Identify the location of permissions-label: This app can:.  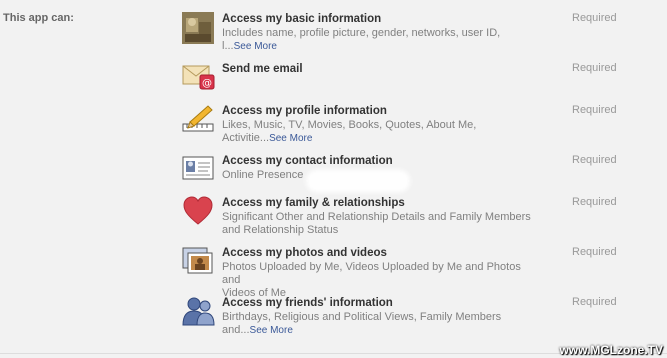
(38, 18).